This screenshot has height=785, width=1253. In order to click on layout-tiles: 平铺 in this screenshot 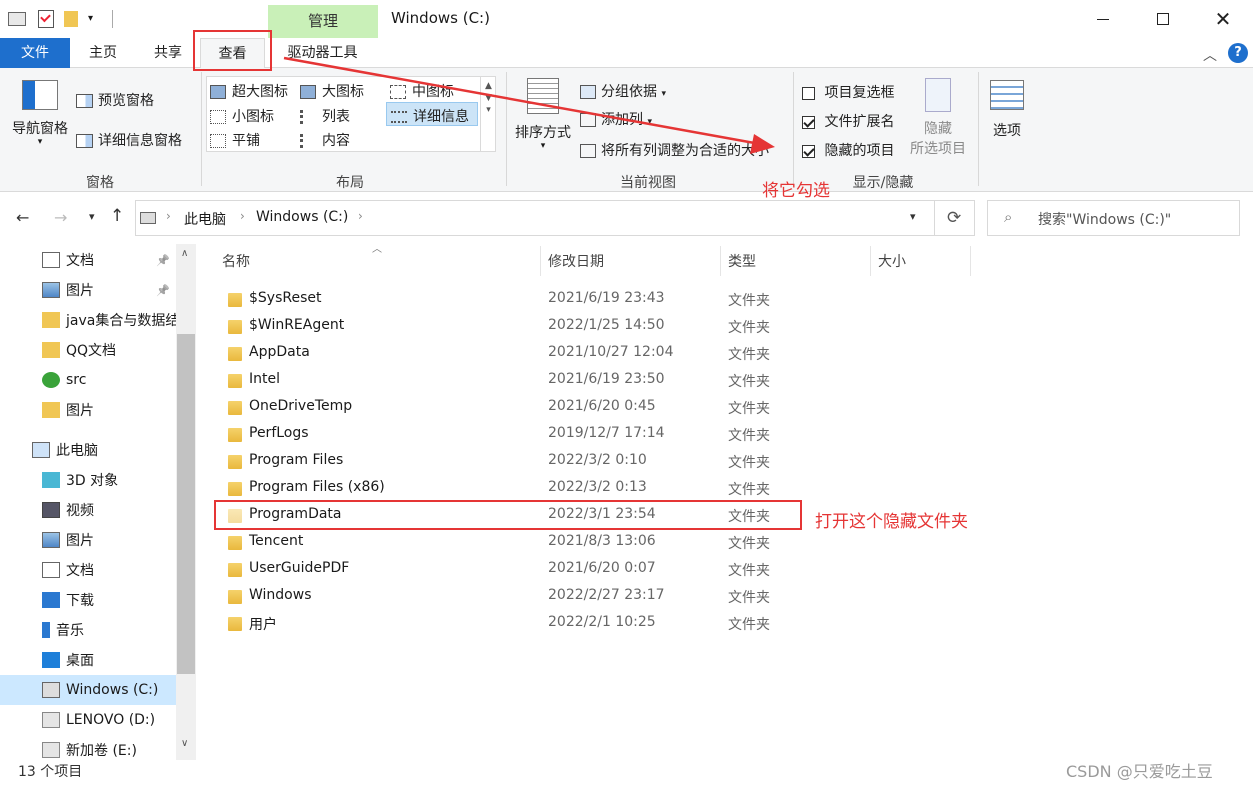, I will do `click(235, 140)`.